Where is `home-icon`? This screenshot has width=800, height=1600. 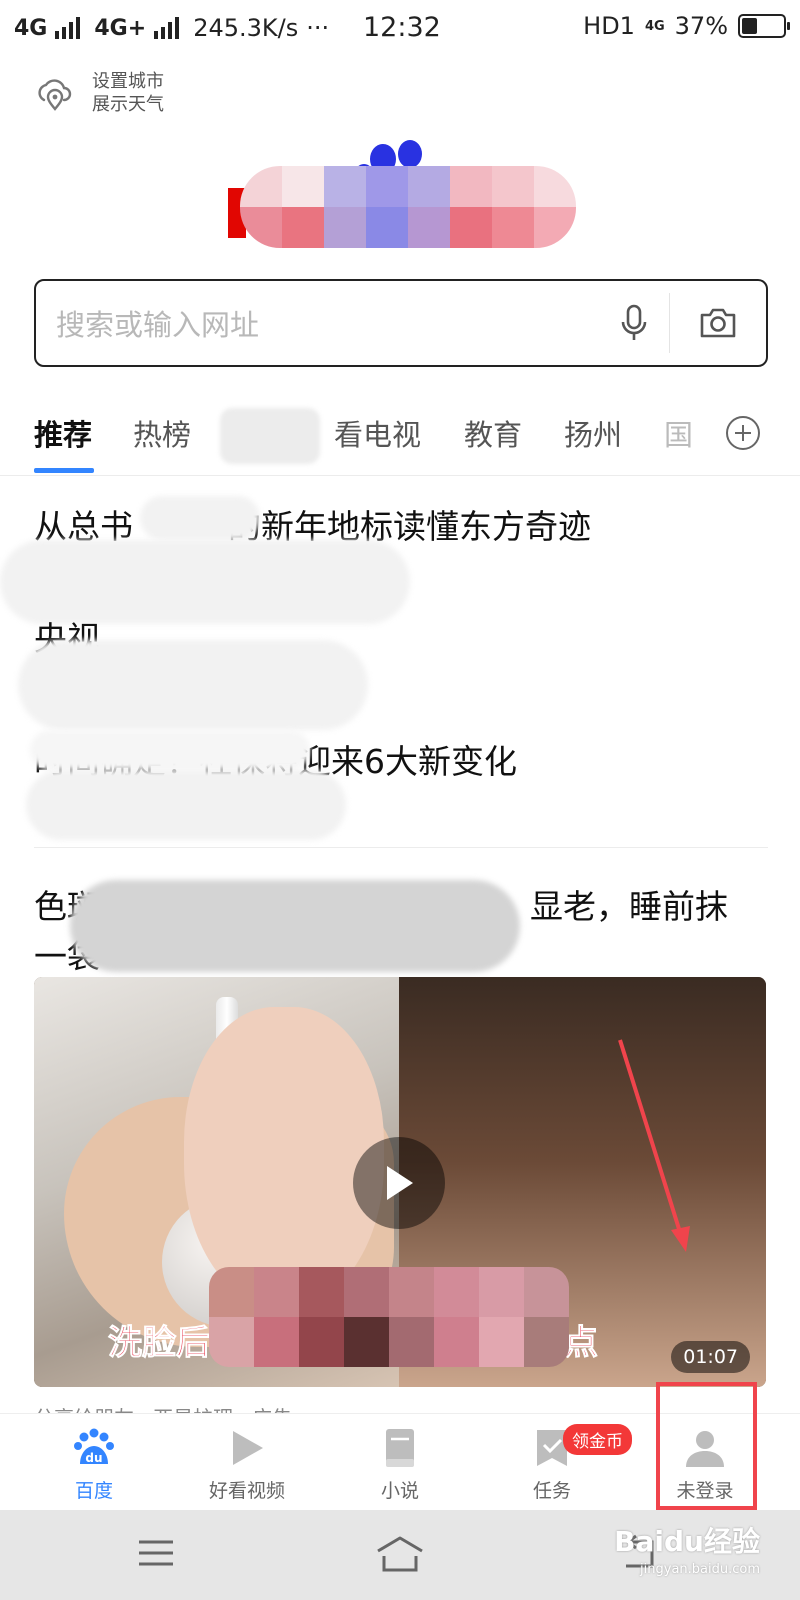
home-icon is located at coordinates (400, 1556).